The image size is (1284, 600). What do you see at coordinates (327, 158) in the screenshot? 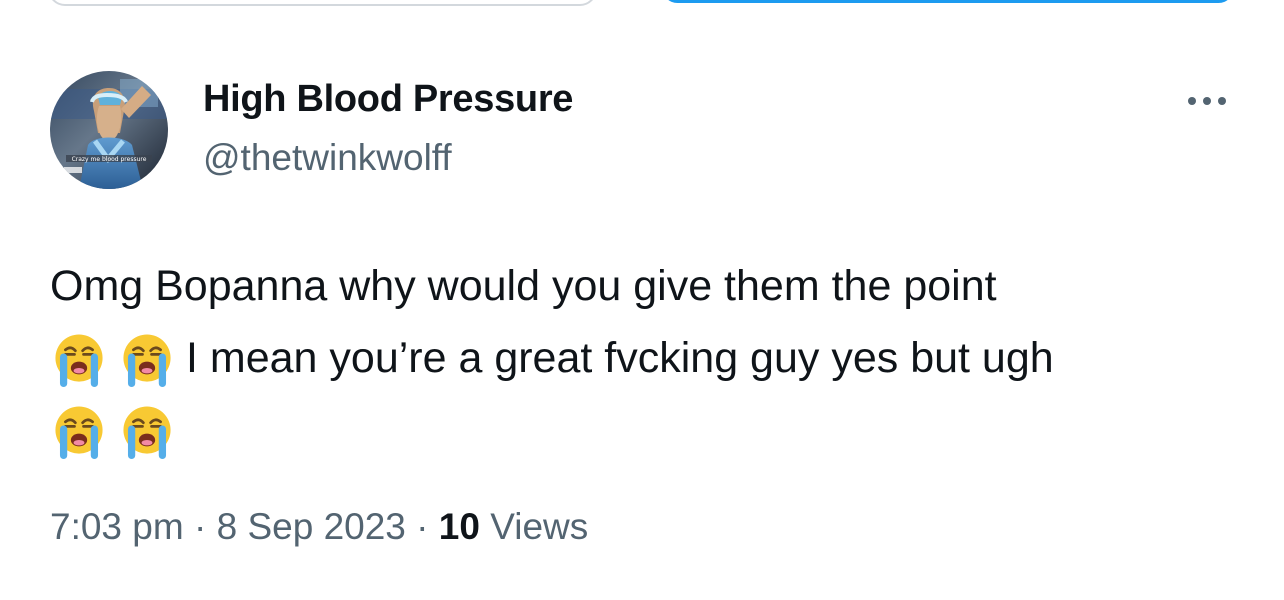
I see `user-handle: @thetwinkwolff` at bounding box center [327, 158].